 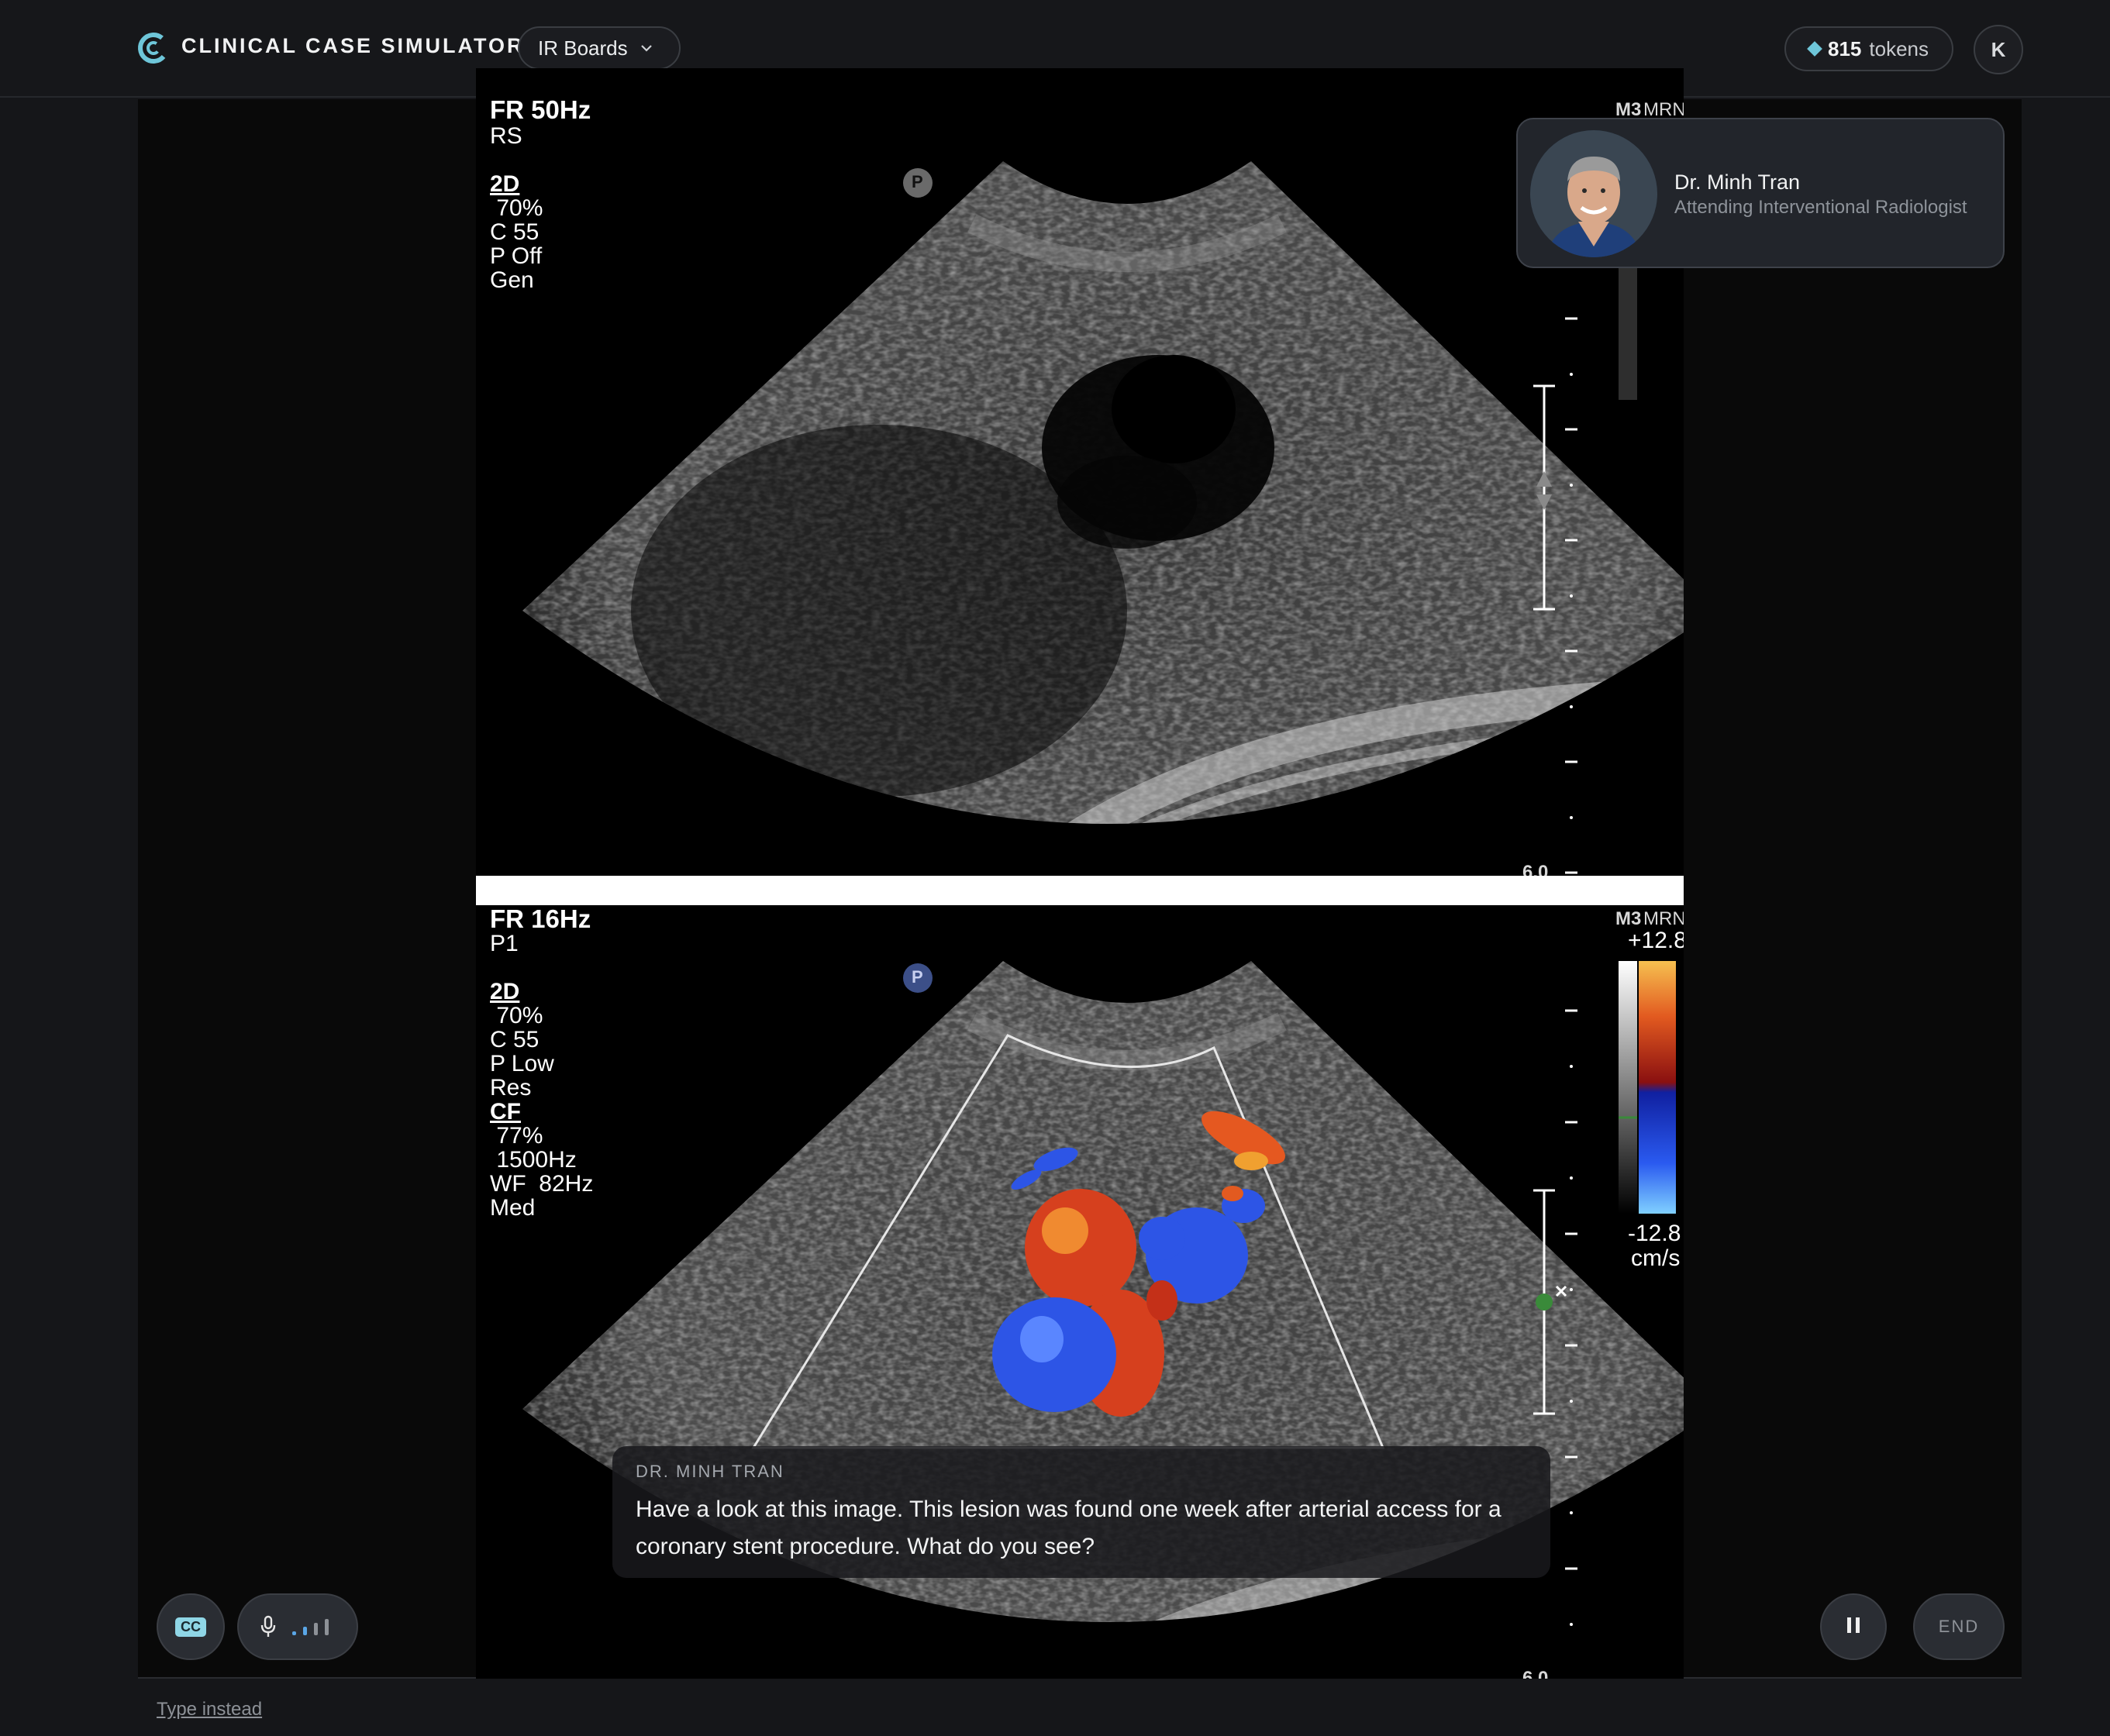 I want to click on color-mode-label: CF, so click(x=505, y=1112).